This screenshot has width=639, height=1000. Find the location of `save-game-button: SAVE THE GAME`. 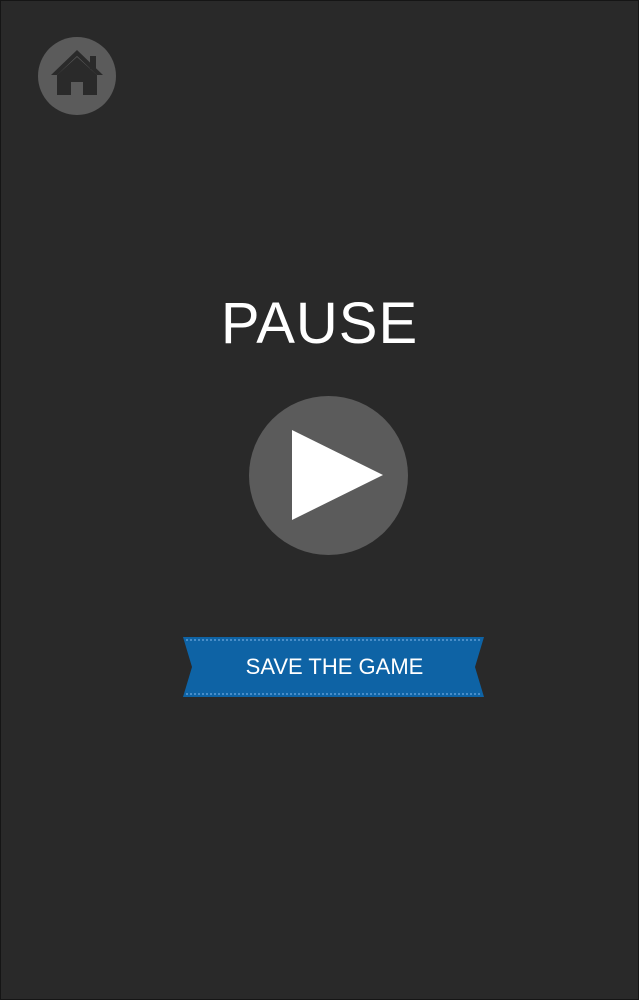

save-game-button: SAVE THE GAME is located at coordinates (333, 667).